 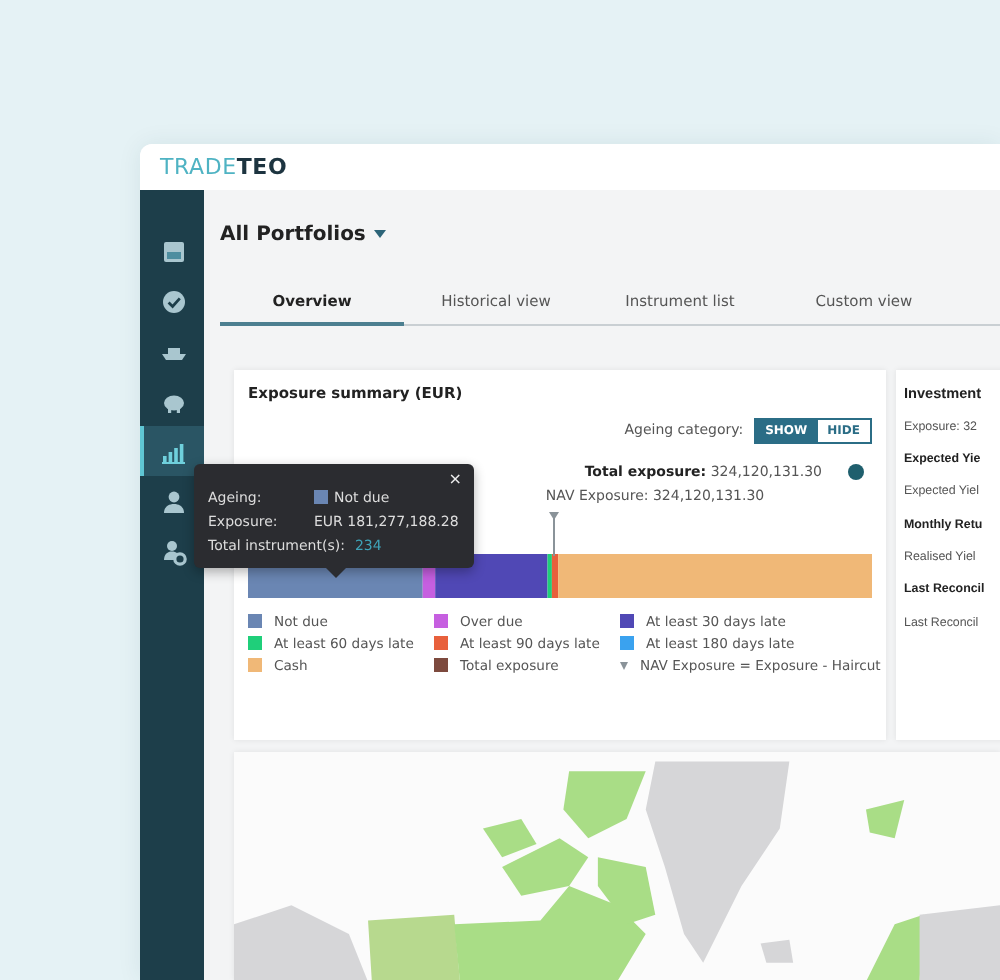 What do you see at coordinates (174, 301) in the screenshot?
I see `check-circle-icon` at bounding box center [174, 301].